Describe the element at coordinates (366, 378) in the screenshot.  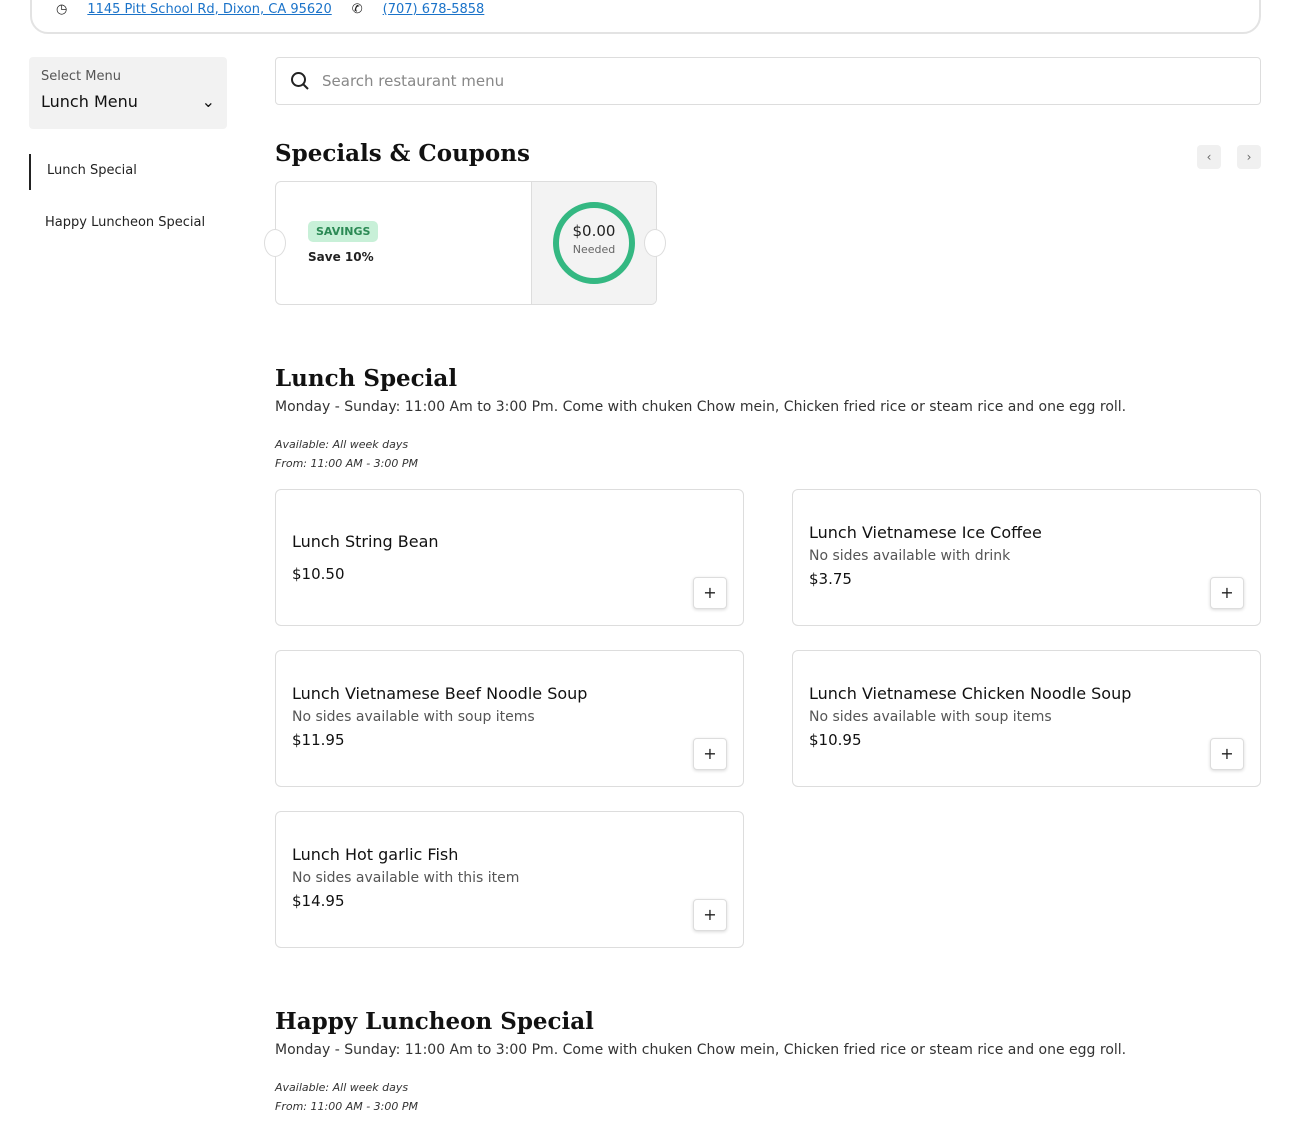
I see `section-title: Lunch Special` at that location.